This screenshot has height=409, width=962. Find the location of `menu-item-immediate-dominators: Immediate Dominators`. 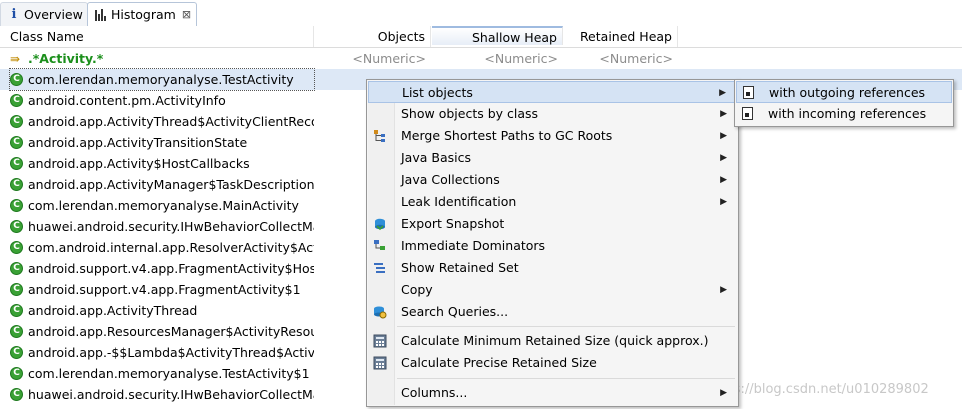

menu-item-immediate-dominators: Immediate Dominators is located at coordinates (552, 246).